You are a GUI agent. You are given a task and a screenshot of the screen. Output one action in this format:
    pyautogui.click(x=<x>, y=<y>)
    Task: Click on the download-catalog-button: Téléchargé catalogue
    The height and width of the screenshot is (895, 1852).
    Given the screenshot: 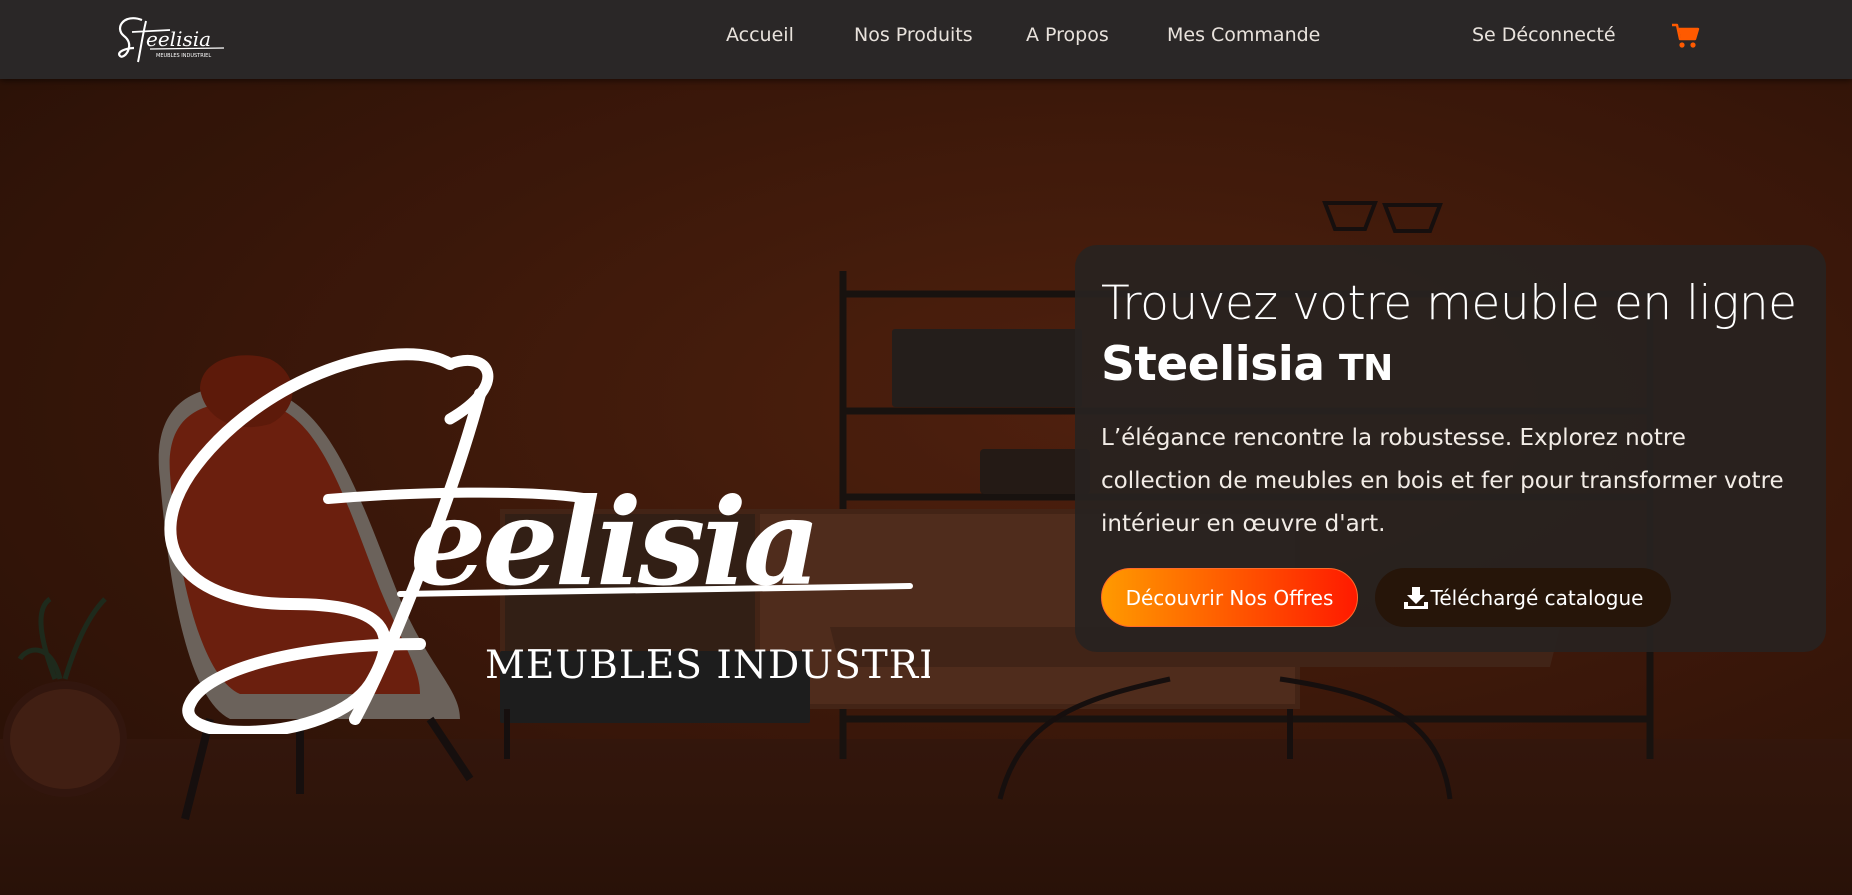 What is the action you would take?
    pyautogui.click(x=1523, y=597)
    